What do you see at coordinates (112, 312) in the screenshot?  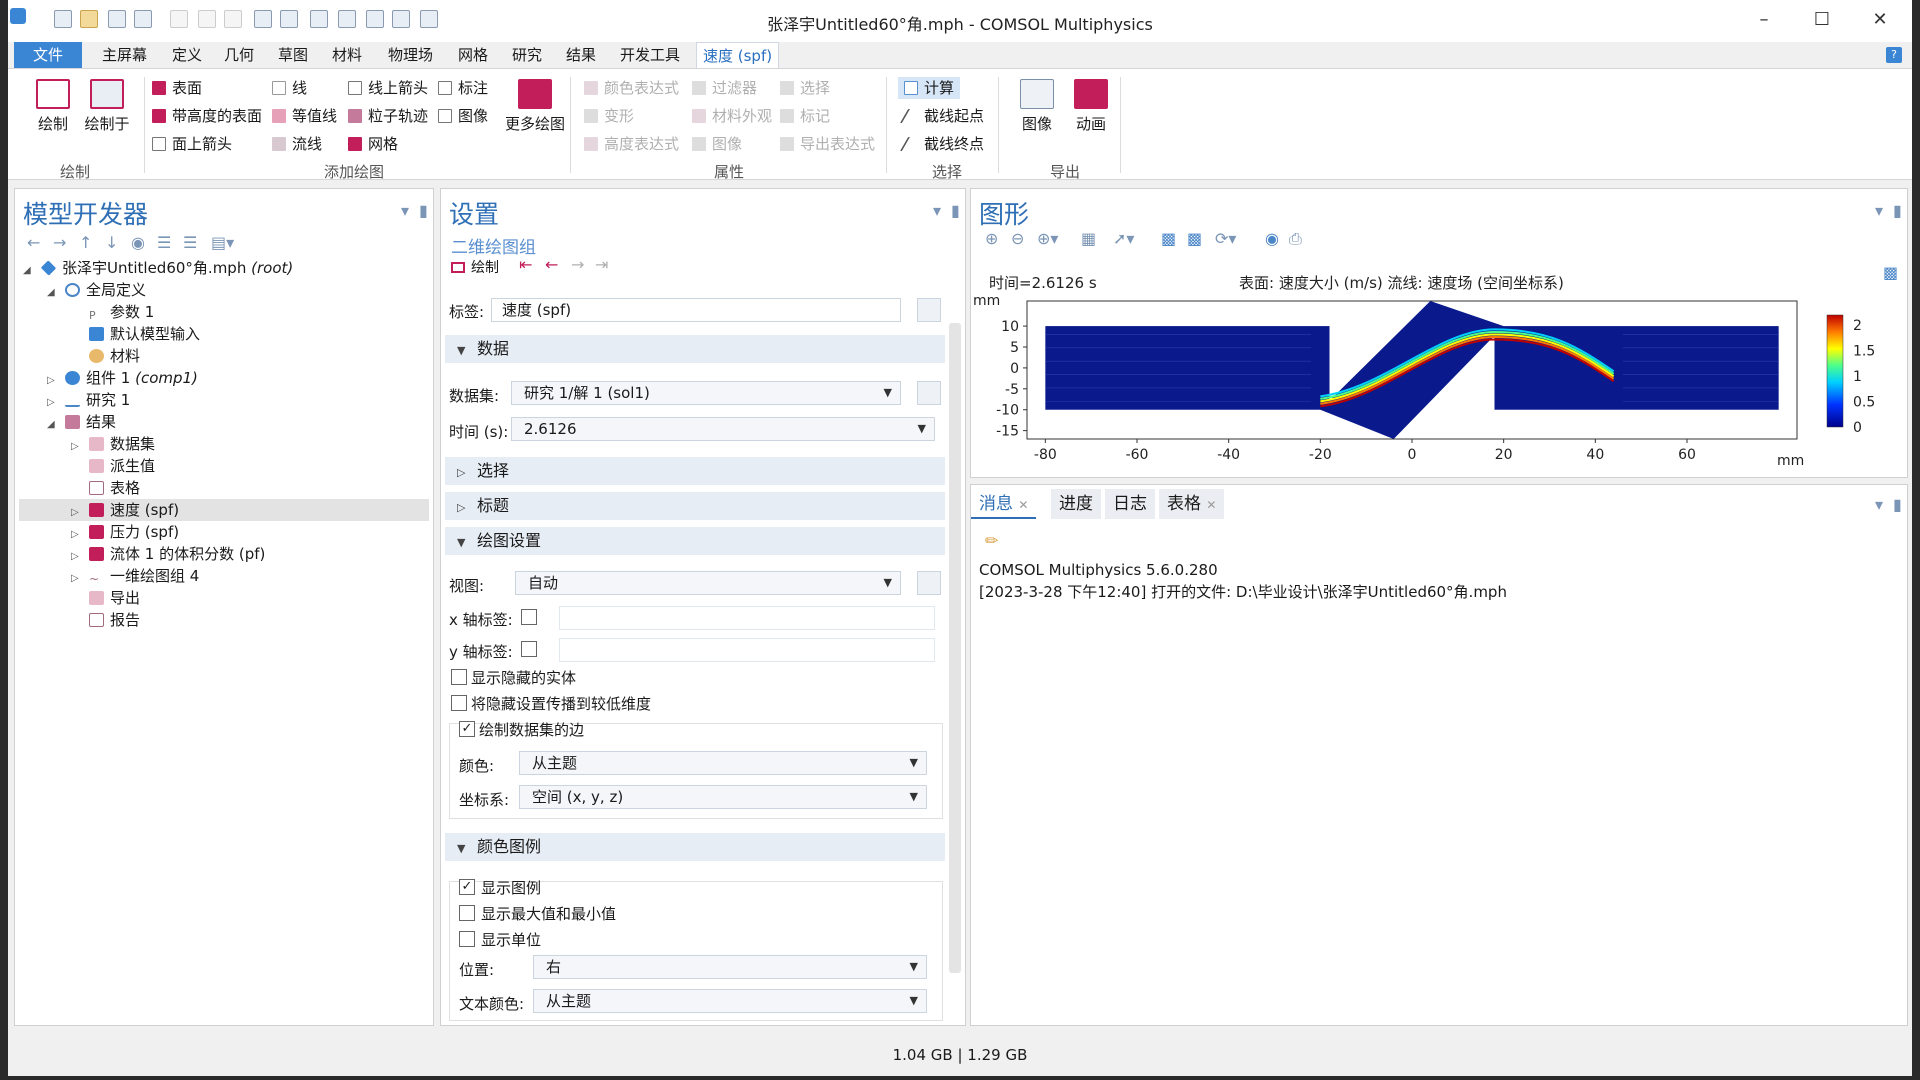 I see `tree-item-parameters: P 参数 1` at bounding box center [112, 312].